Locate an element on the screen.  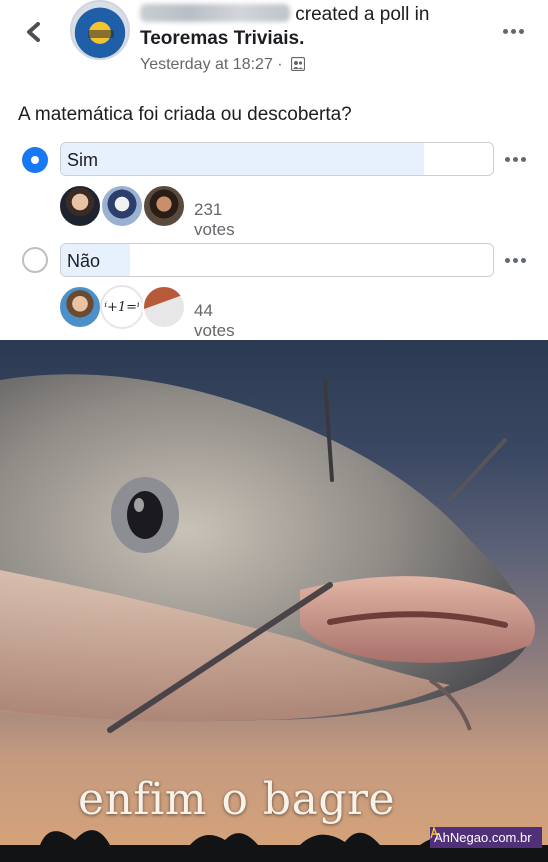
watermark-text: AhNegao.com.br is located at coordinates (483, 837).